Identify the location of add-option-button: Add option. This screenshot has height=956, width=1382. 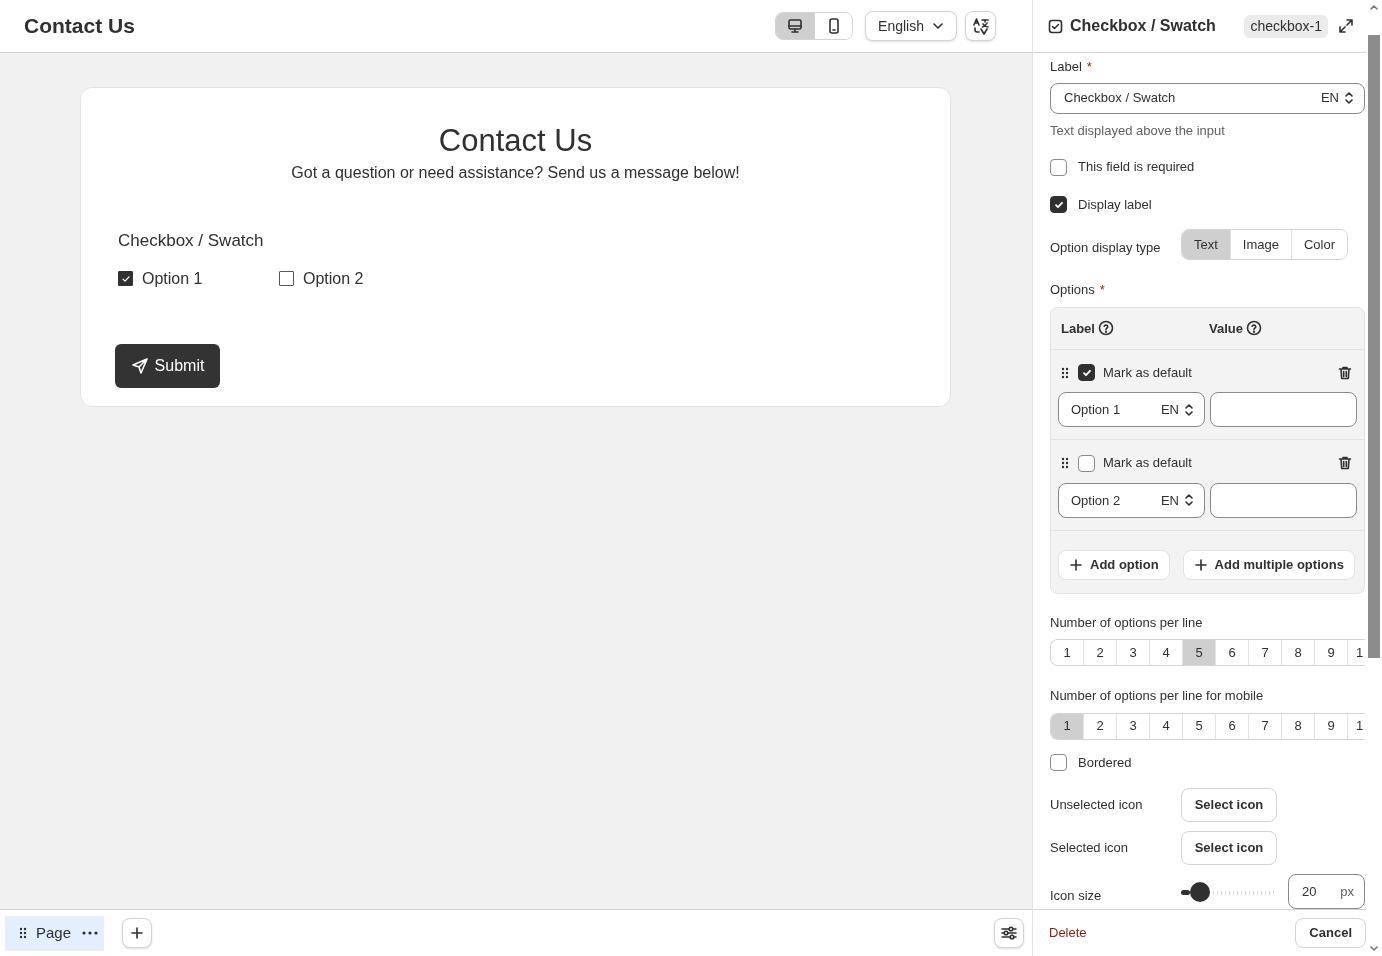
(1114, 564).